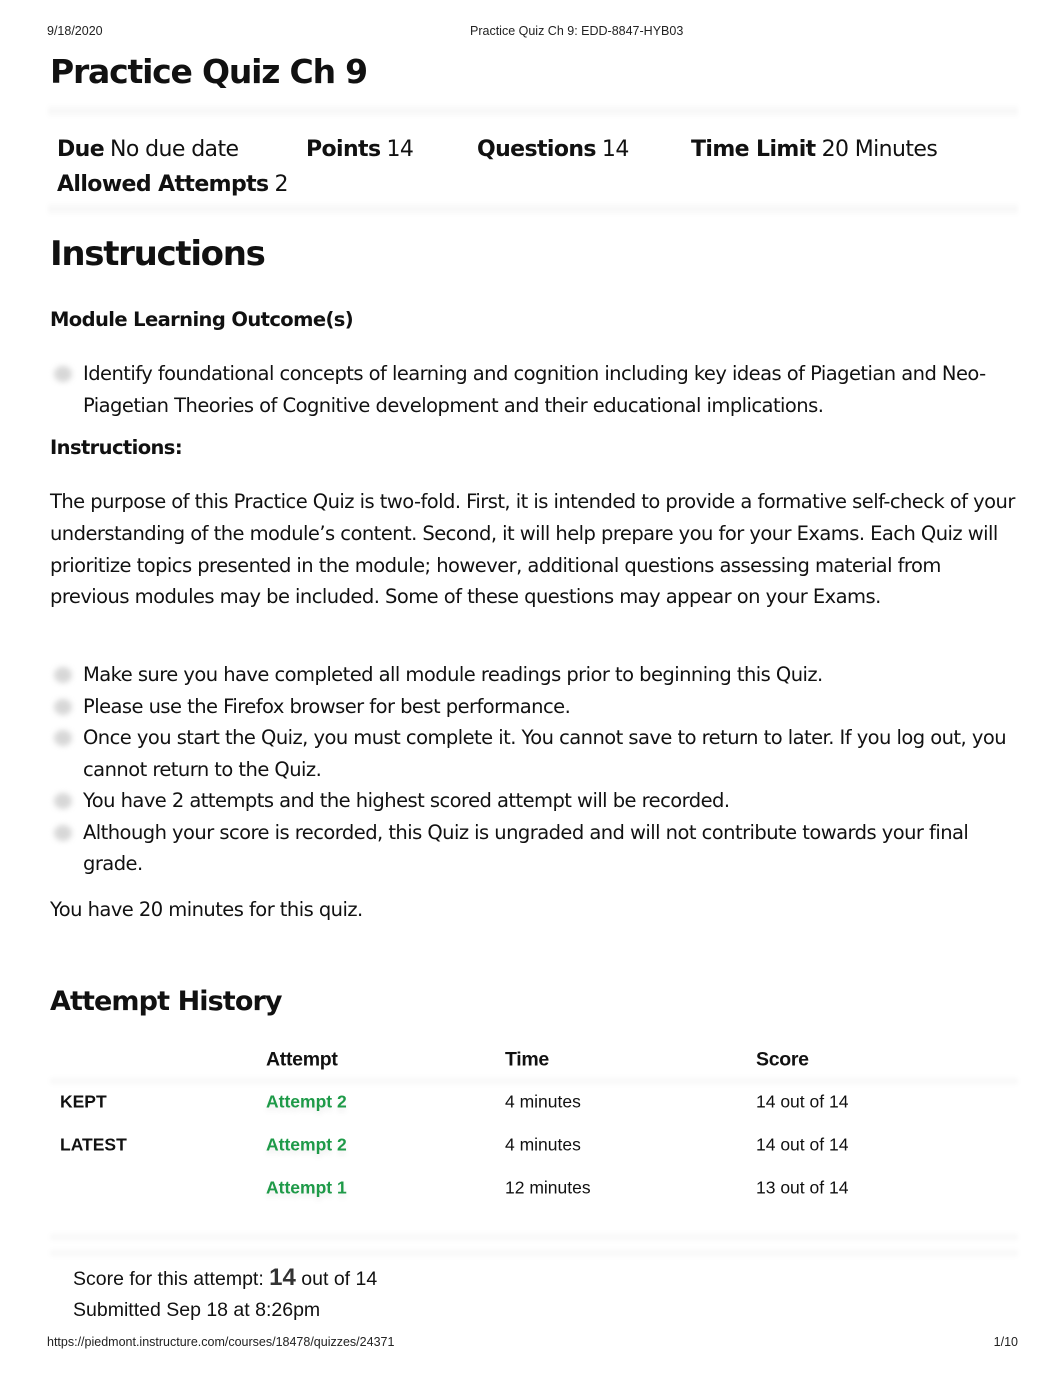  What do you see at coordinates (83, 1101) in the screenshot?
I see `attempt-status-label: KEPT` at bounding box center [83, 1101].